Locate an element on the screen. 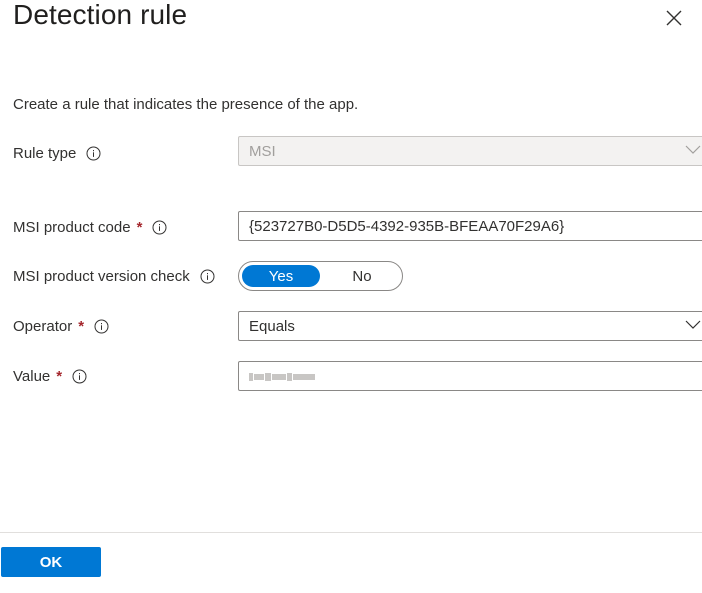  version-check-label-group: MSI product version check is located at coordinates (114, 276).